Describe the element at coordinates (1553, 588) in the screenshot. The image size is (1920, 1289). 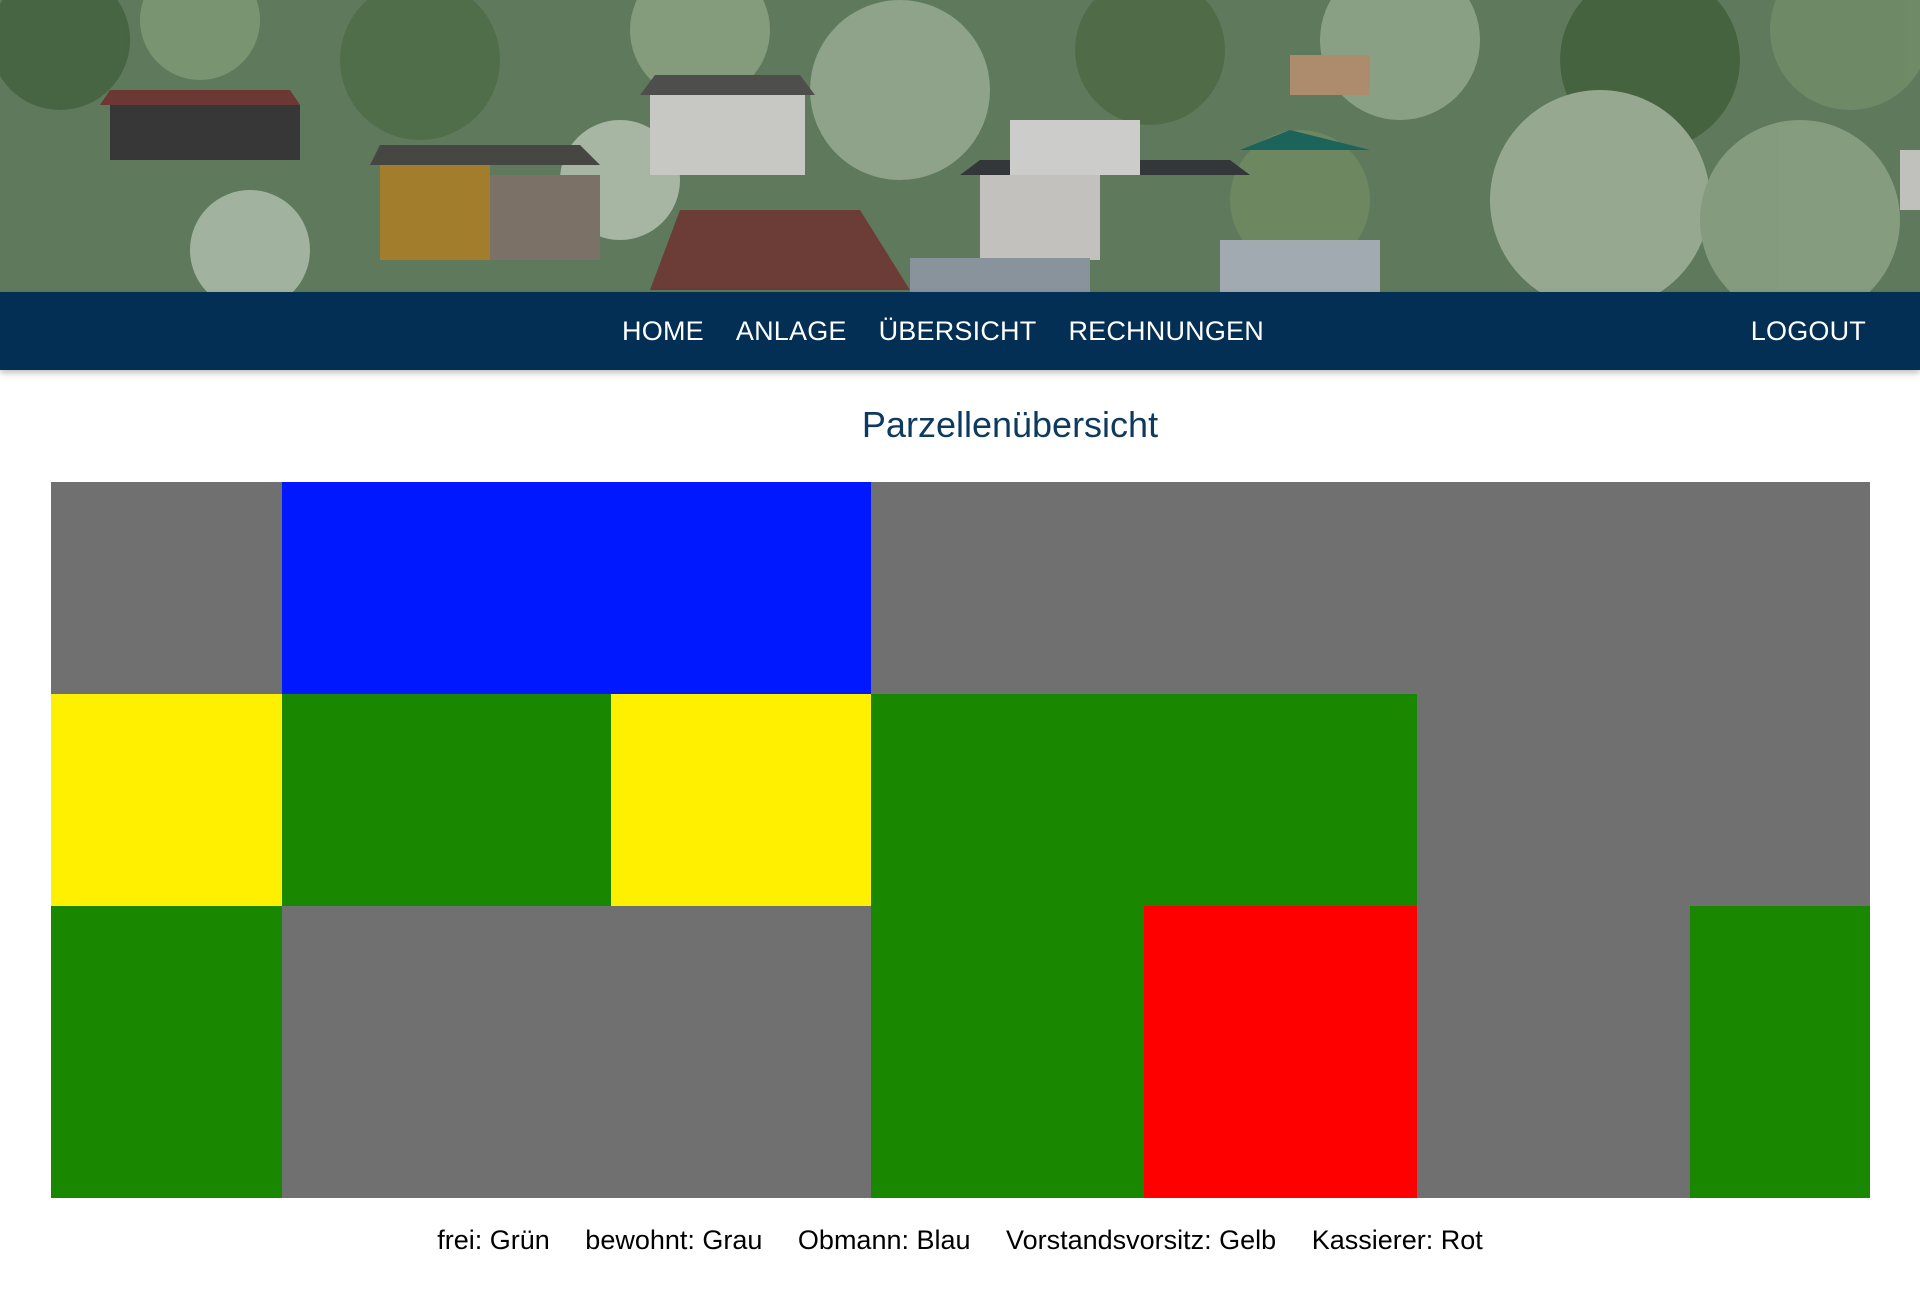
I see `parcel-bewohnt-r1-c6` at that location.